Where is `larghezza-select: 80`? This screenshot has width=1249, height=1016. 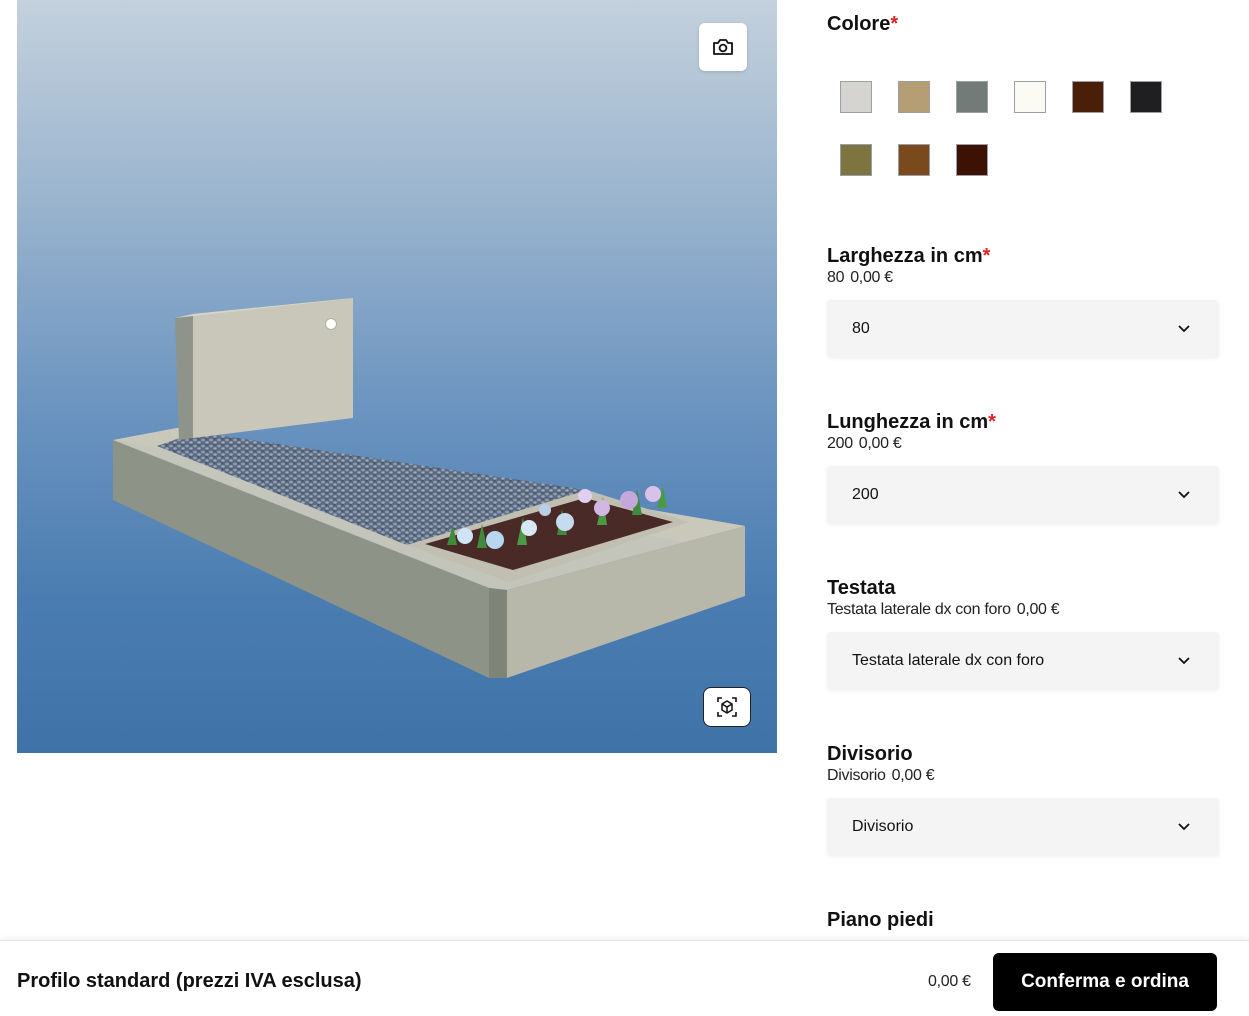
larghezza-select: 80 is located at coordinates (1023, 329).